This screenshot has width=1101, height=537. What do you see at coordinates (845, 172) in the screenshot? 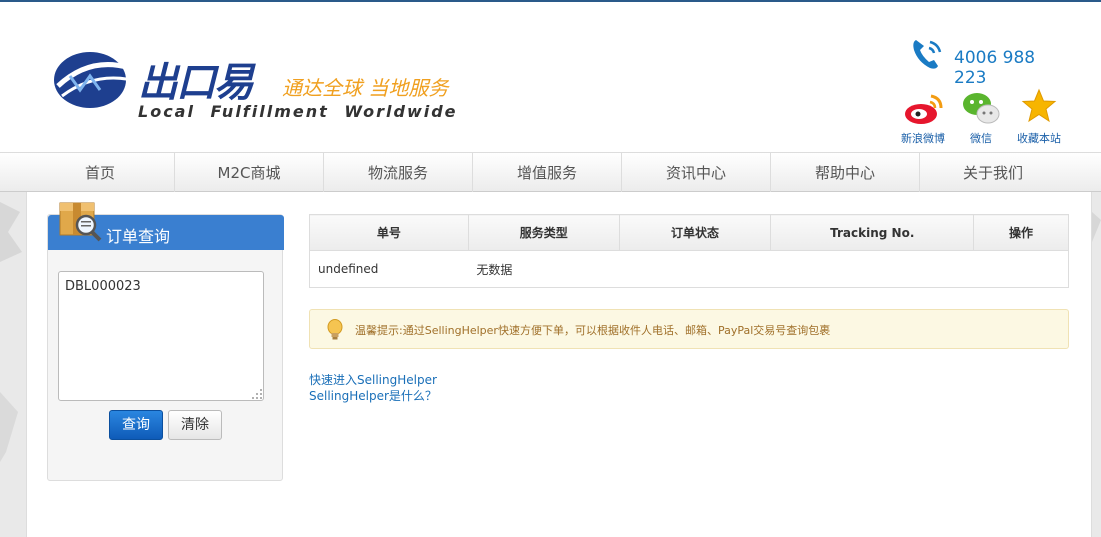
I see `nav-item-help: 帮助中心` at bounding box center [845, 172].